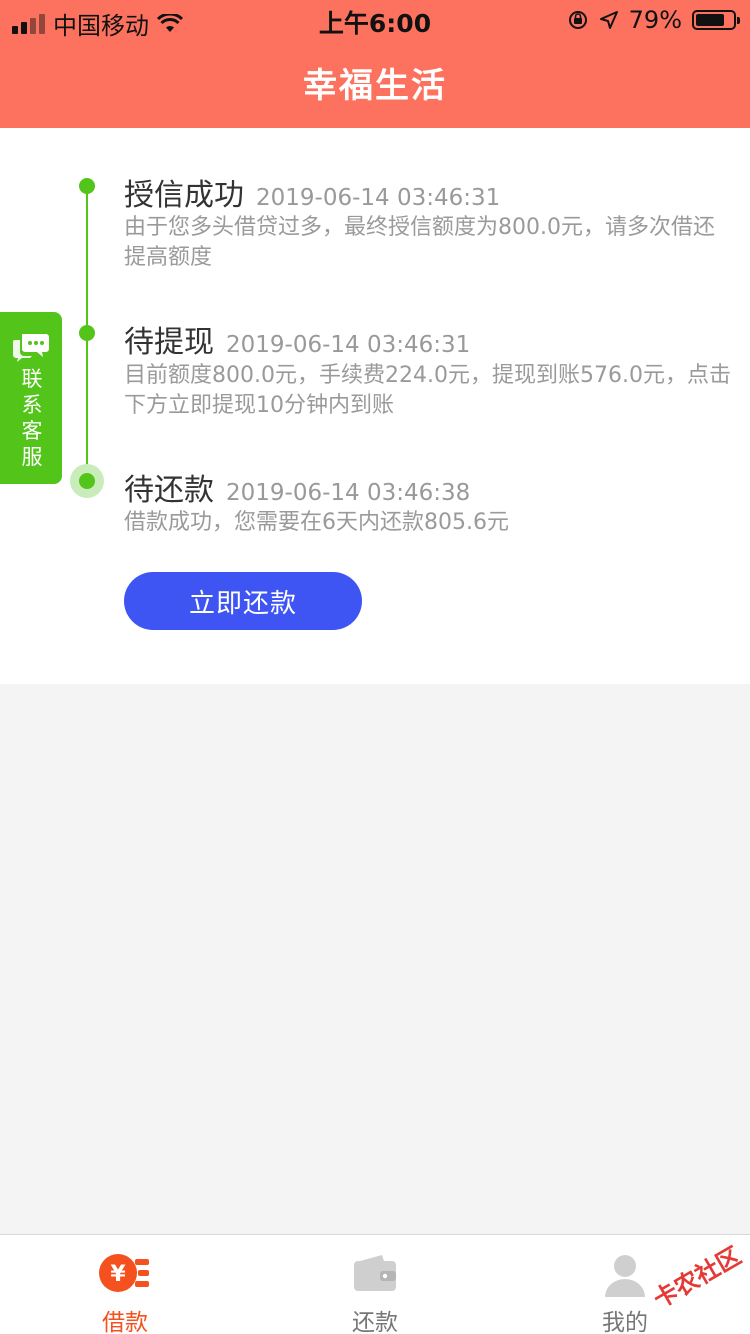 The width and height of the screenshot is (750, 1334). I want to click on loan-yen-icon: ¥, so click(124, 1273).